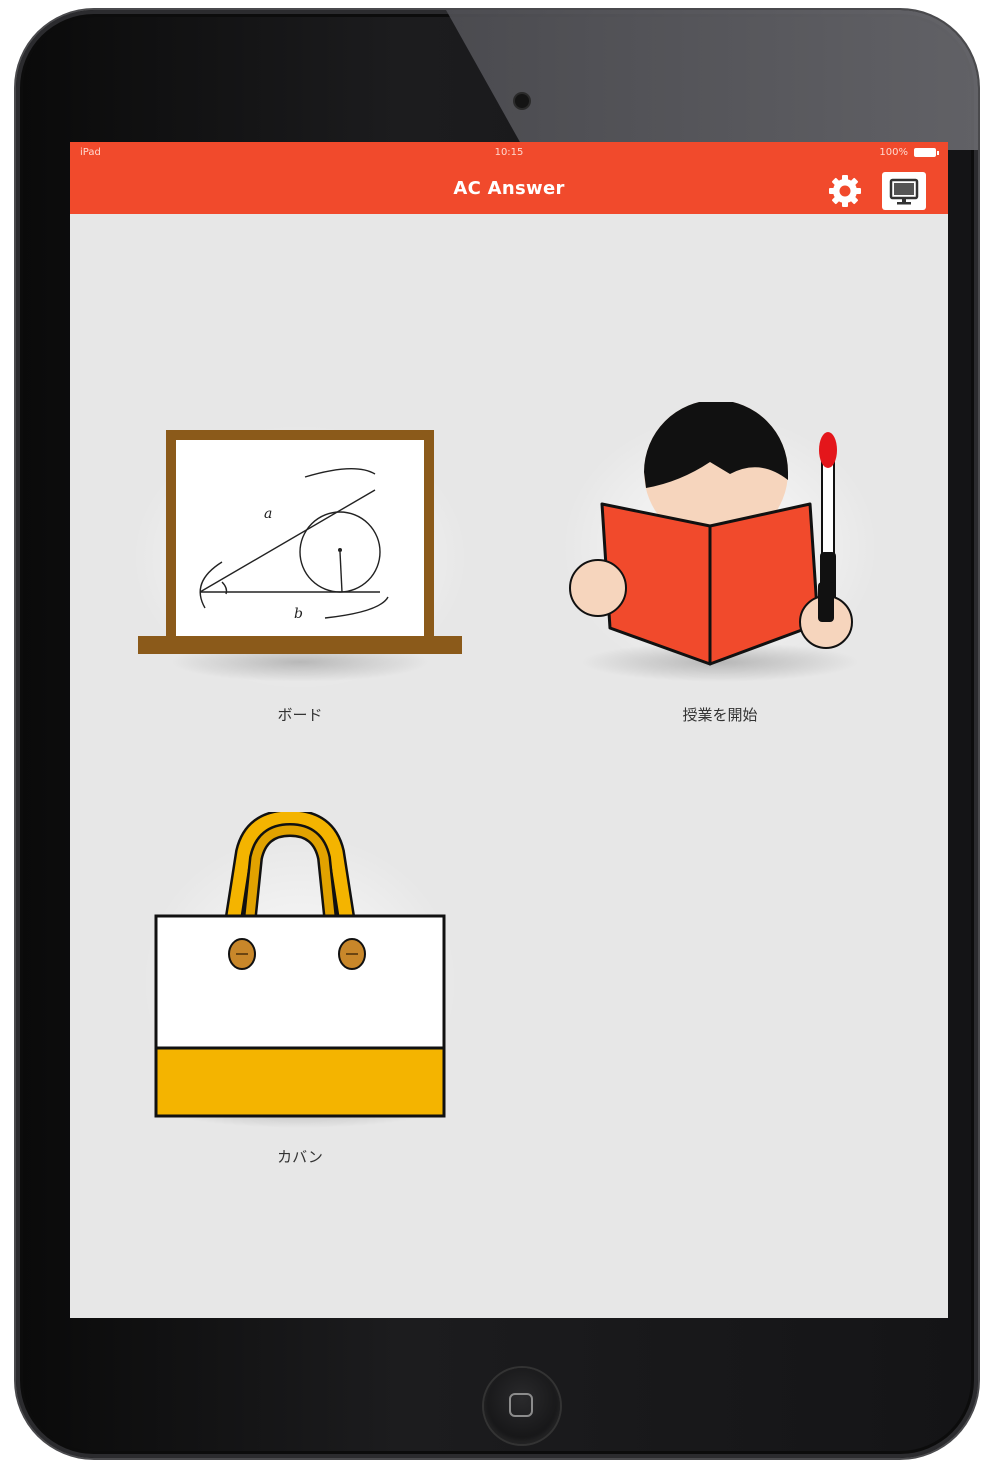  I want to click on navigation-bar: iPad 10:15 100% AC Answer, so click(509, 178).